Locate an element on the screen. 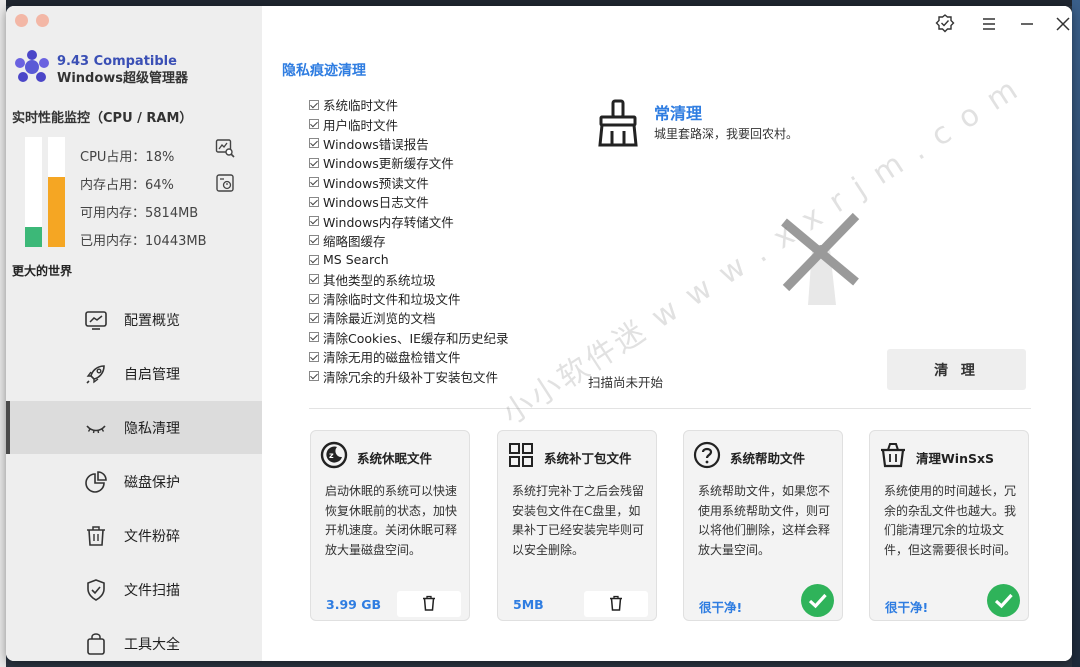 This screenshot has width=1080, height=667. clean-button: 清 理 is located at coordinates (956, 369).